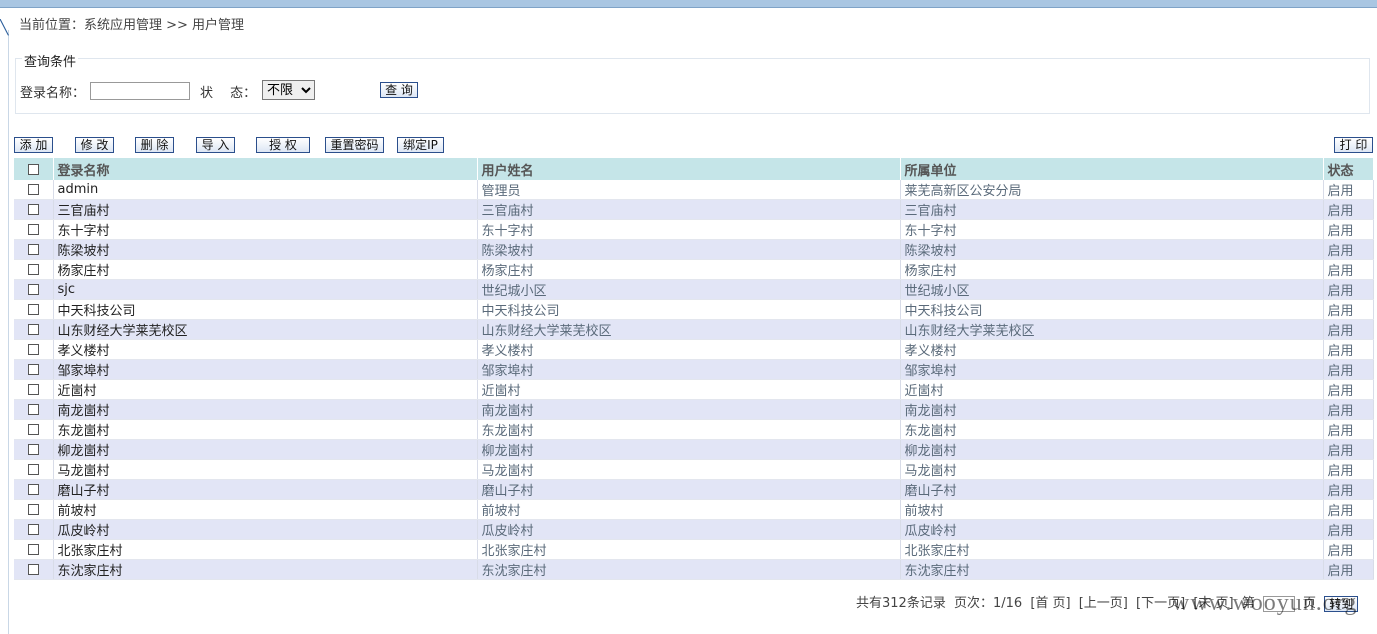 This screenshot has width=1377, height=634. Describe the element at coordinates (689, 529) in the screenshot. I see `user-name-cell: 瓜皮岭村` at that location.